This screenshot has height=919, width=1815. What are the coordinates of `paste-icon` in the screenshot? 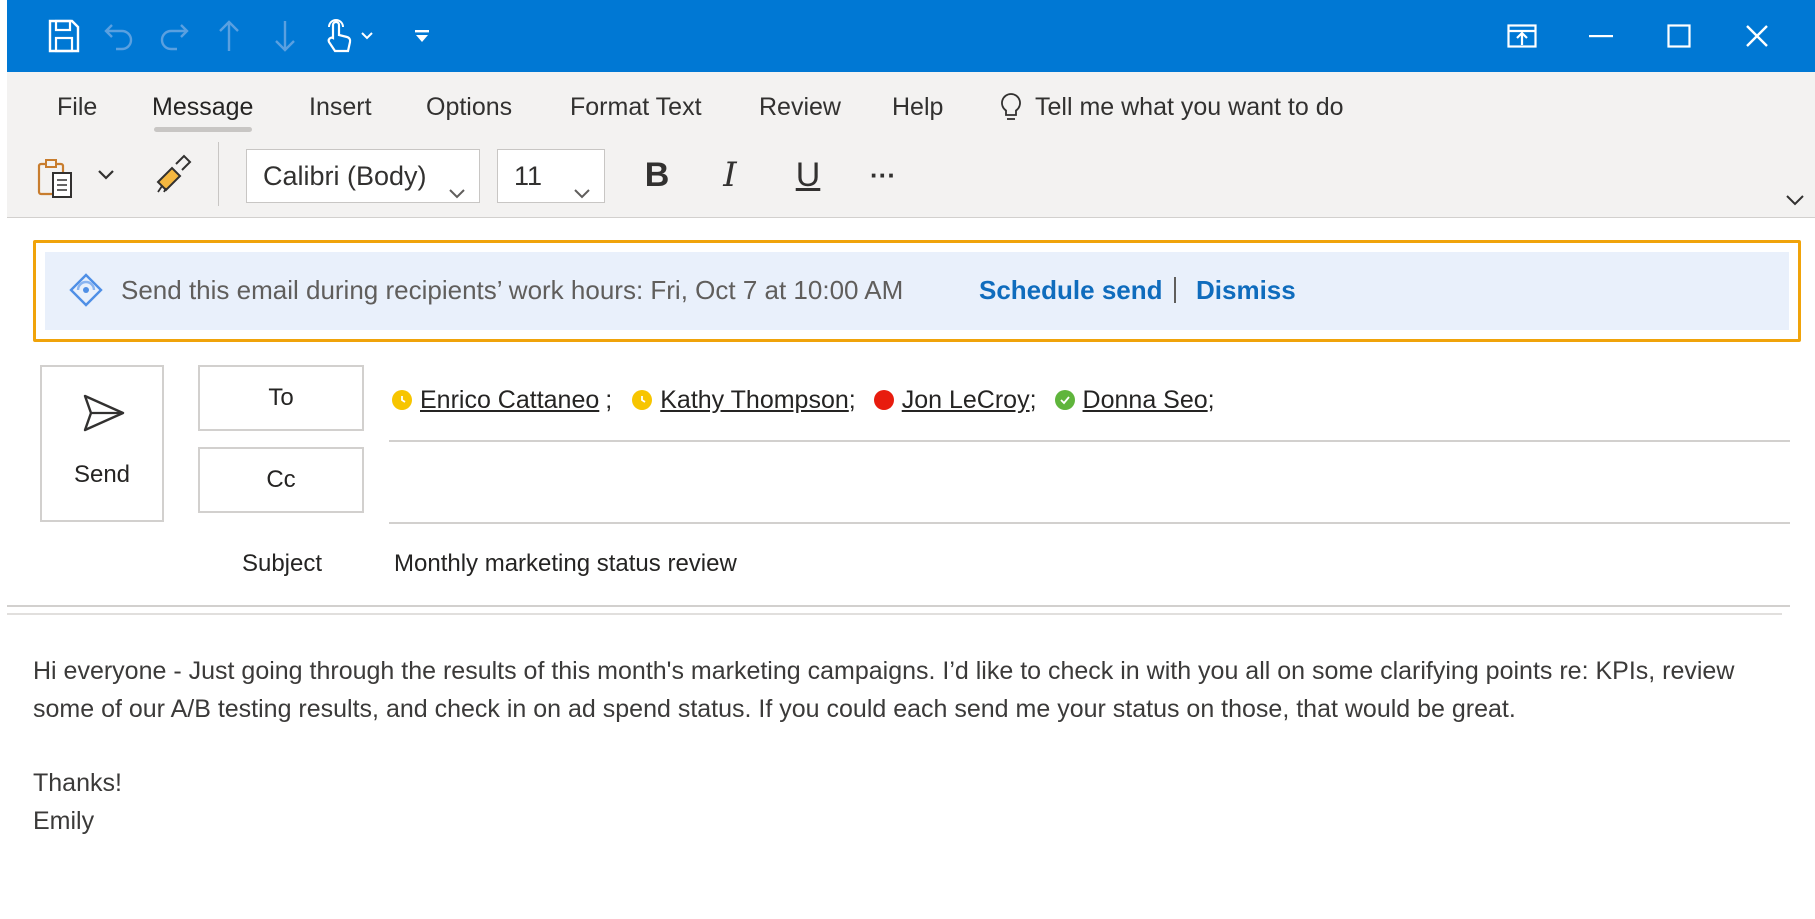 It's located at (56, 178).